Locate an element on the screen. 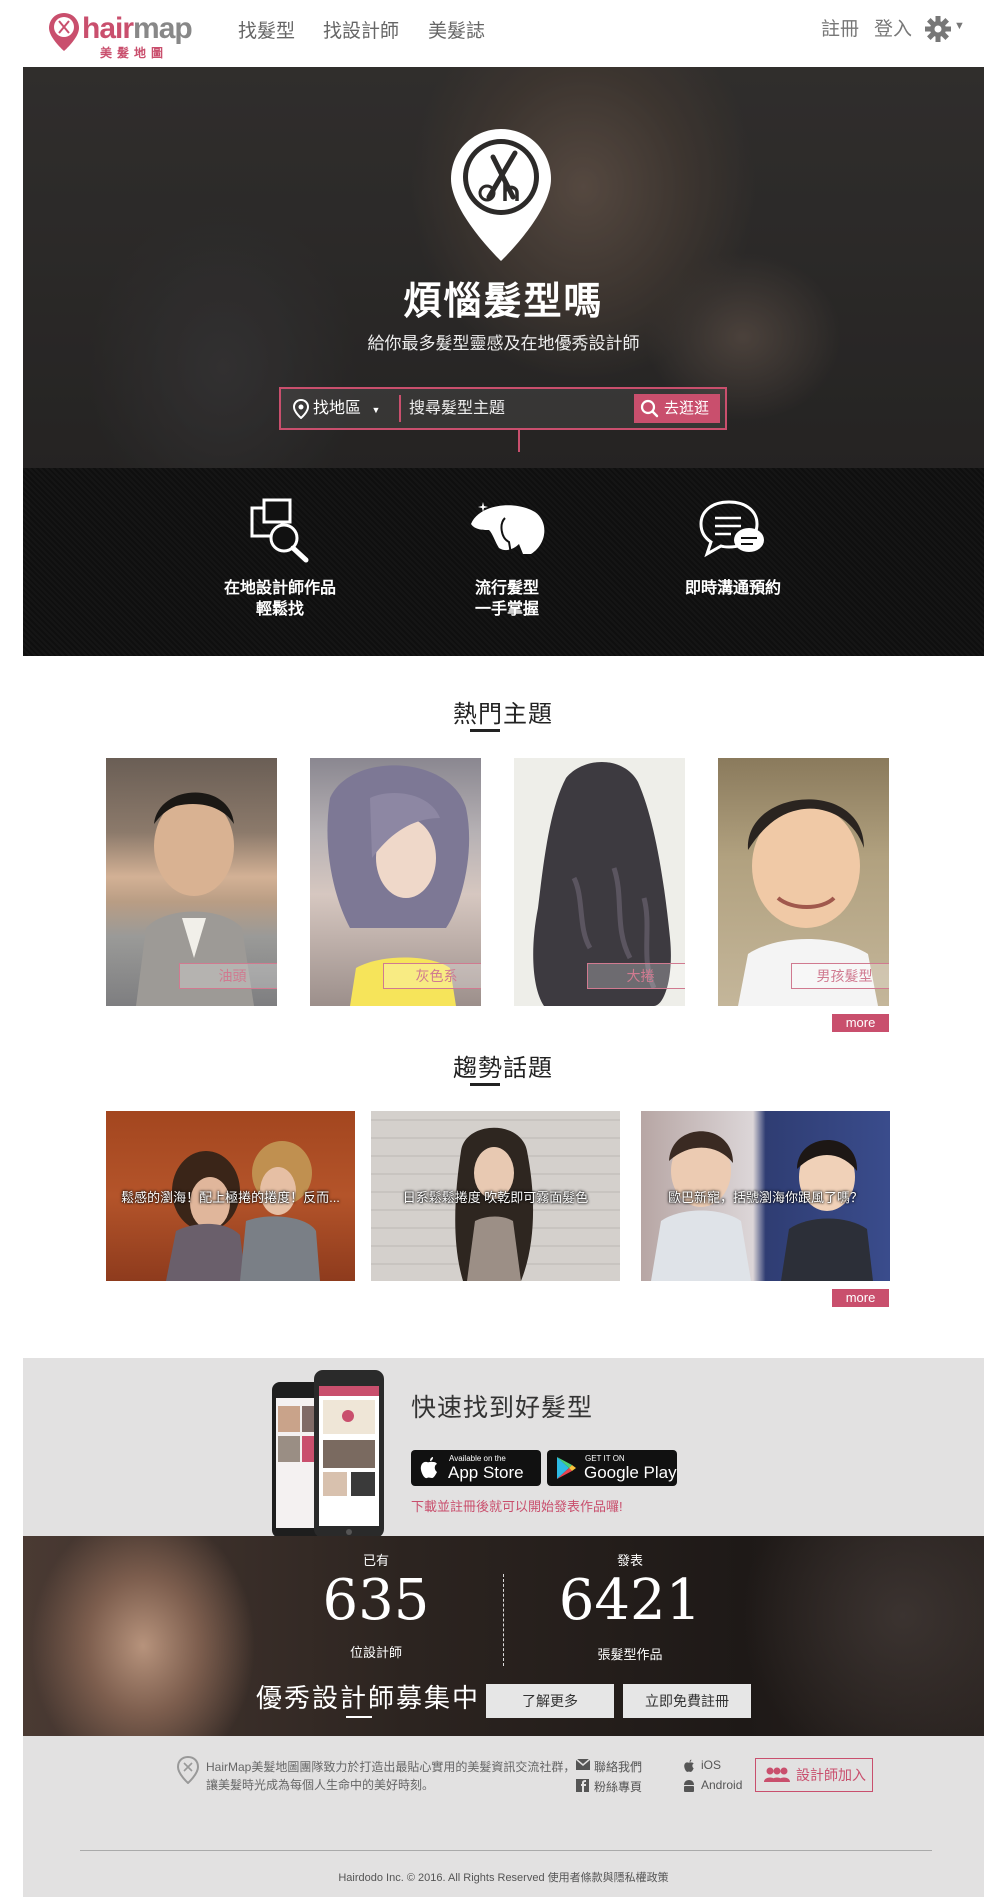 This screenshot has width=1006, height=1897. recruit-heading: 優秀設計師募集中 is located at coordinates (368, 1698).